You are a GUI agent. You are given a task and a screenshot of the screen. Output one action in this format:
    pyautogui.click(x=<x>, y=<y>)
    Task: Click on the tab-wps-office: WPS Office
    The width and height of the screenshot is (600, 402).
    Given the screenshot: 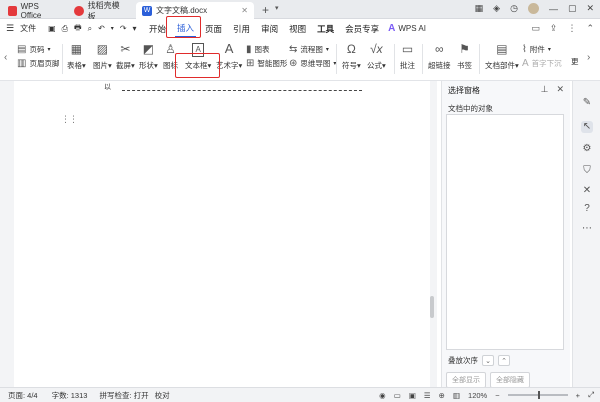 What is the action you would take?
    pyautogui.click(x=32, y=11)
    